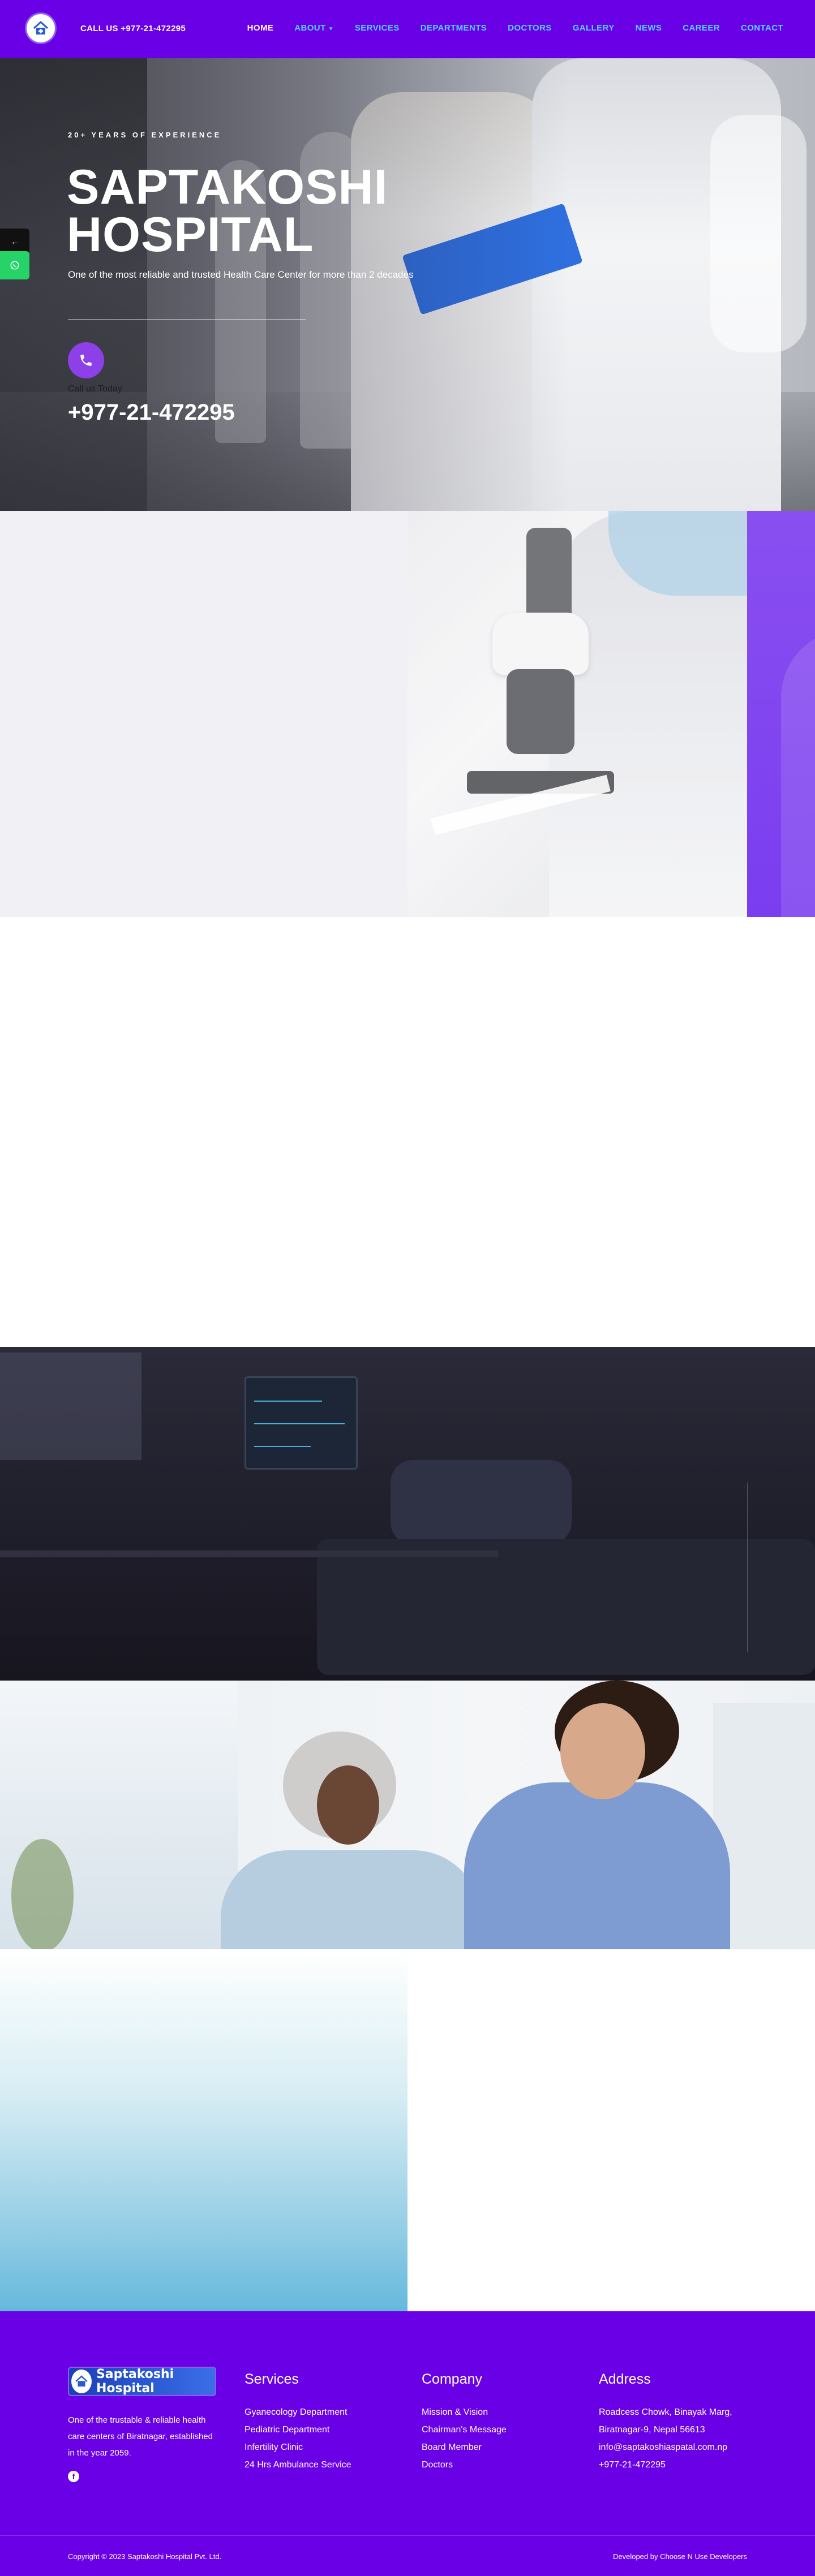 The height and width of the screenshot is (2576, 815). I want to click on nav-services: SERVICES, so click(377, 28).